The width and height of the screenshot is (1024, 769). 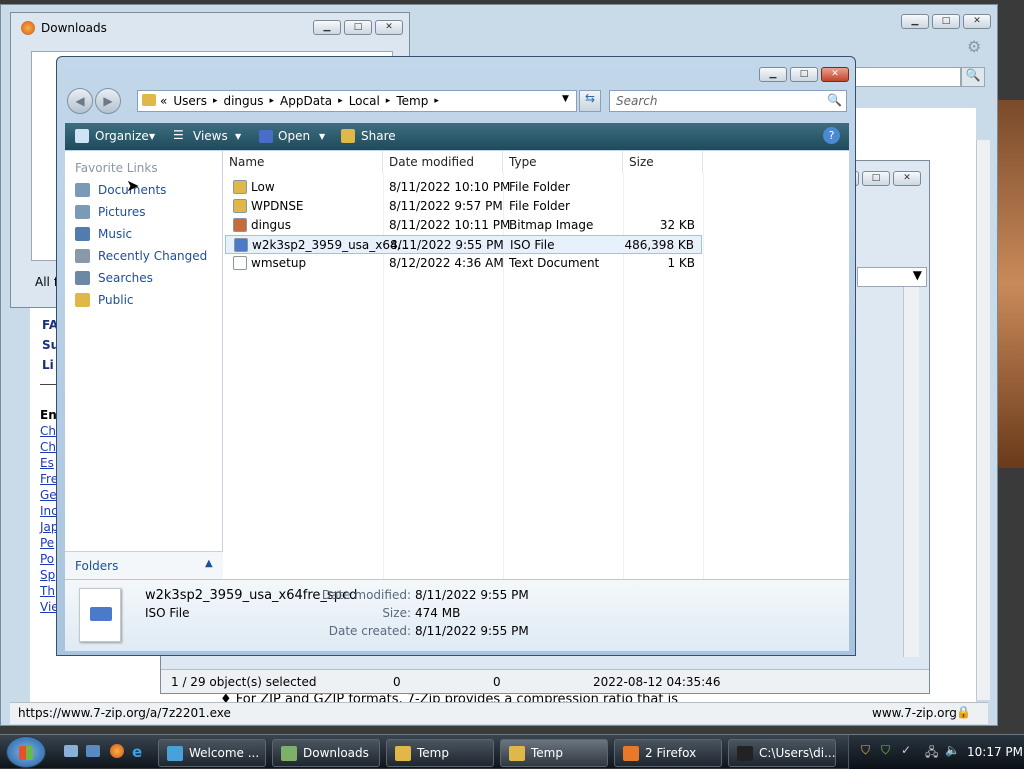 I want to click on back-button: ◀, so click(x=80, y=101).